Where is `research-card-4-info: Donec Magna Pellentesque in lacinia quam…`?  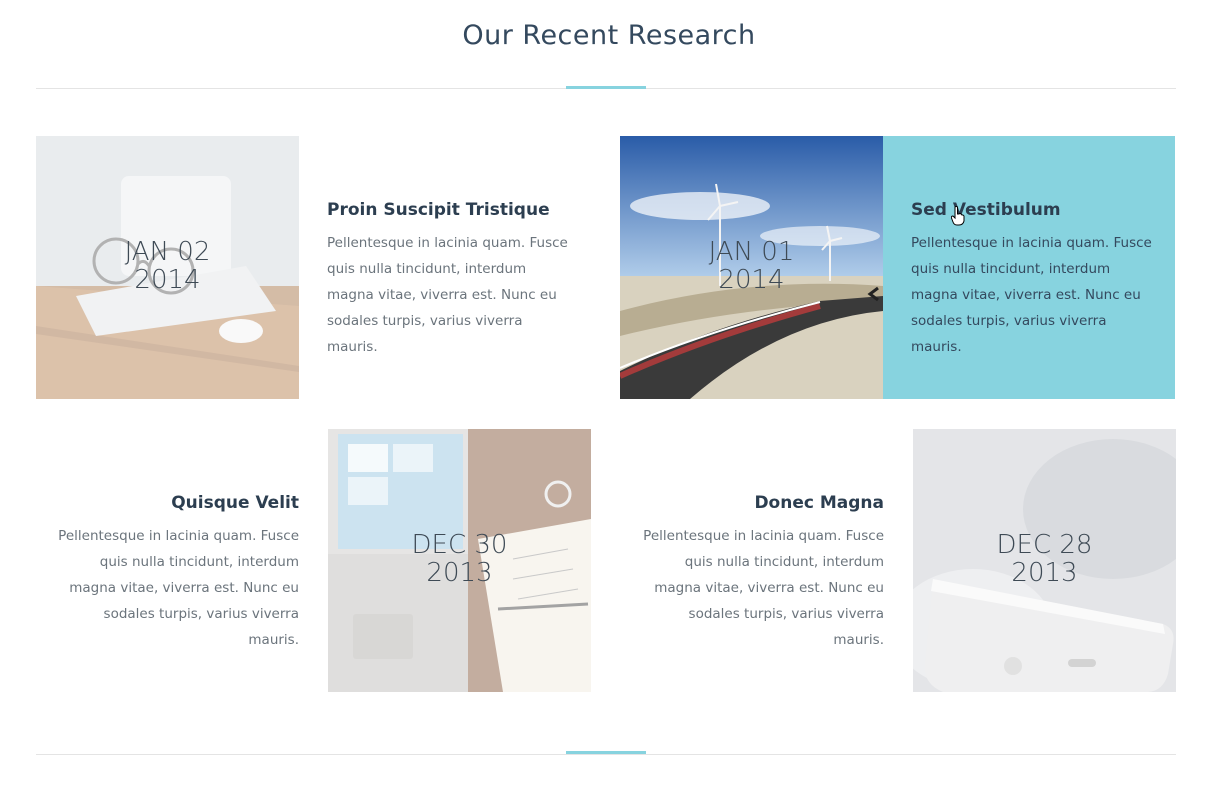
research-card-4-info: Donec Magna Pellentesque in lacinia quam… is located at coordinates (752, 560).